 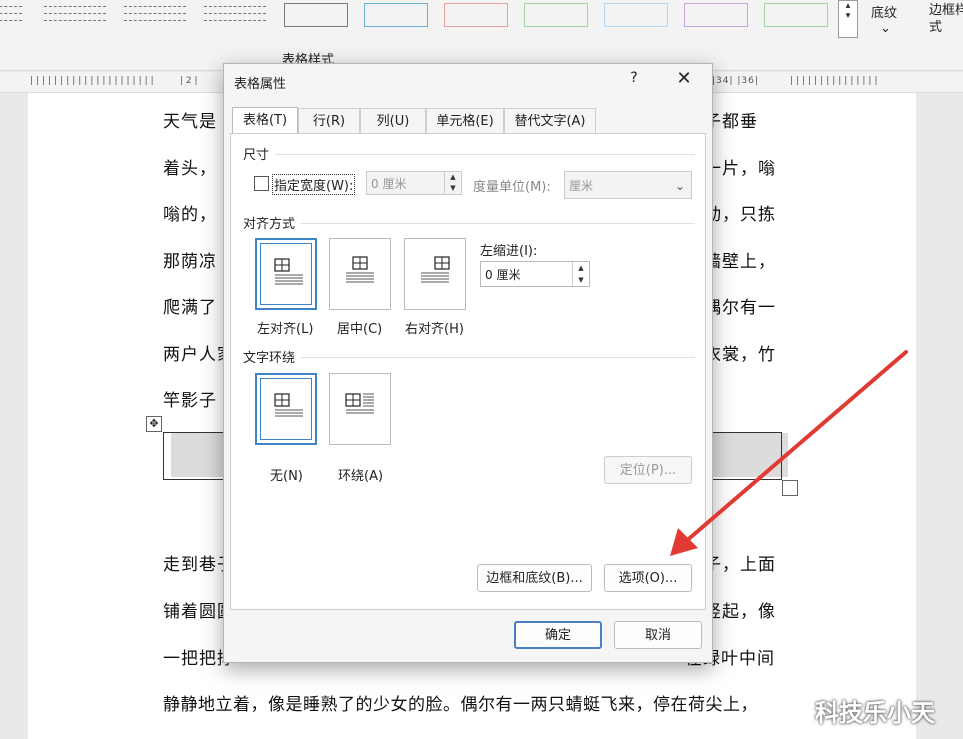 What do you see at coordinates (795, 447) in the screenshot?
I see `arrow-shaft` at bounding box center [795, 447].